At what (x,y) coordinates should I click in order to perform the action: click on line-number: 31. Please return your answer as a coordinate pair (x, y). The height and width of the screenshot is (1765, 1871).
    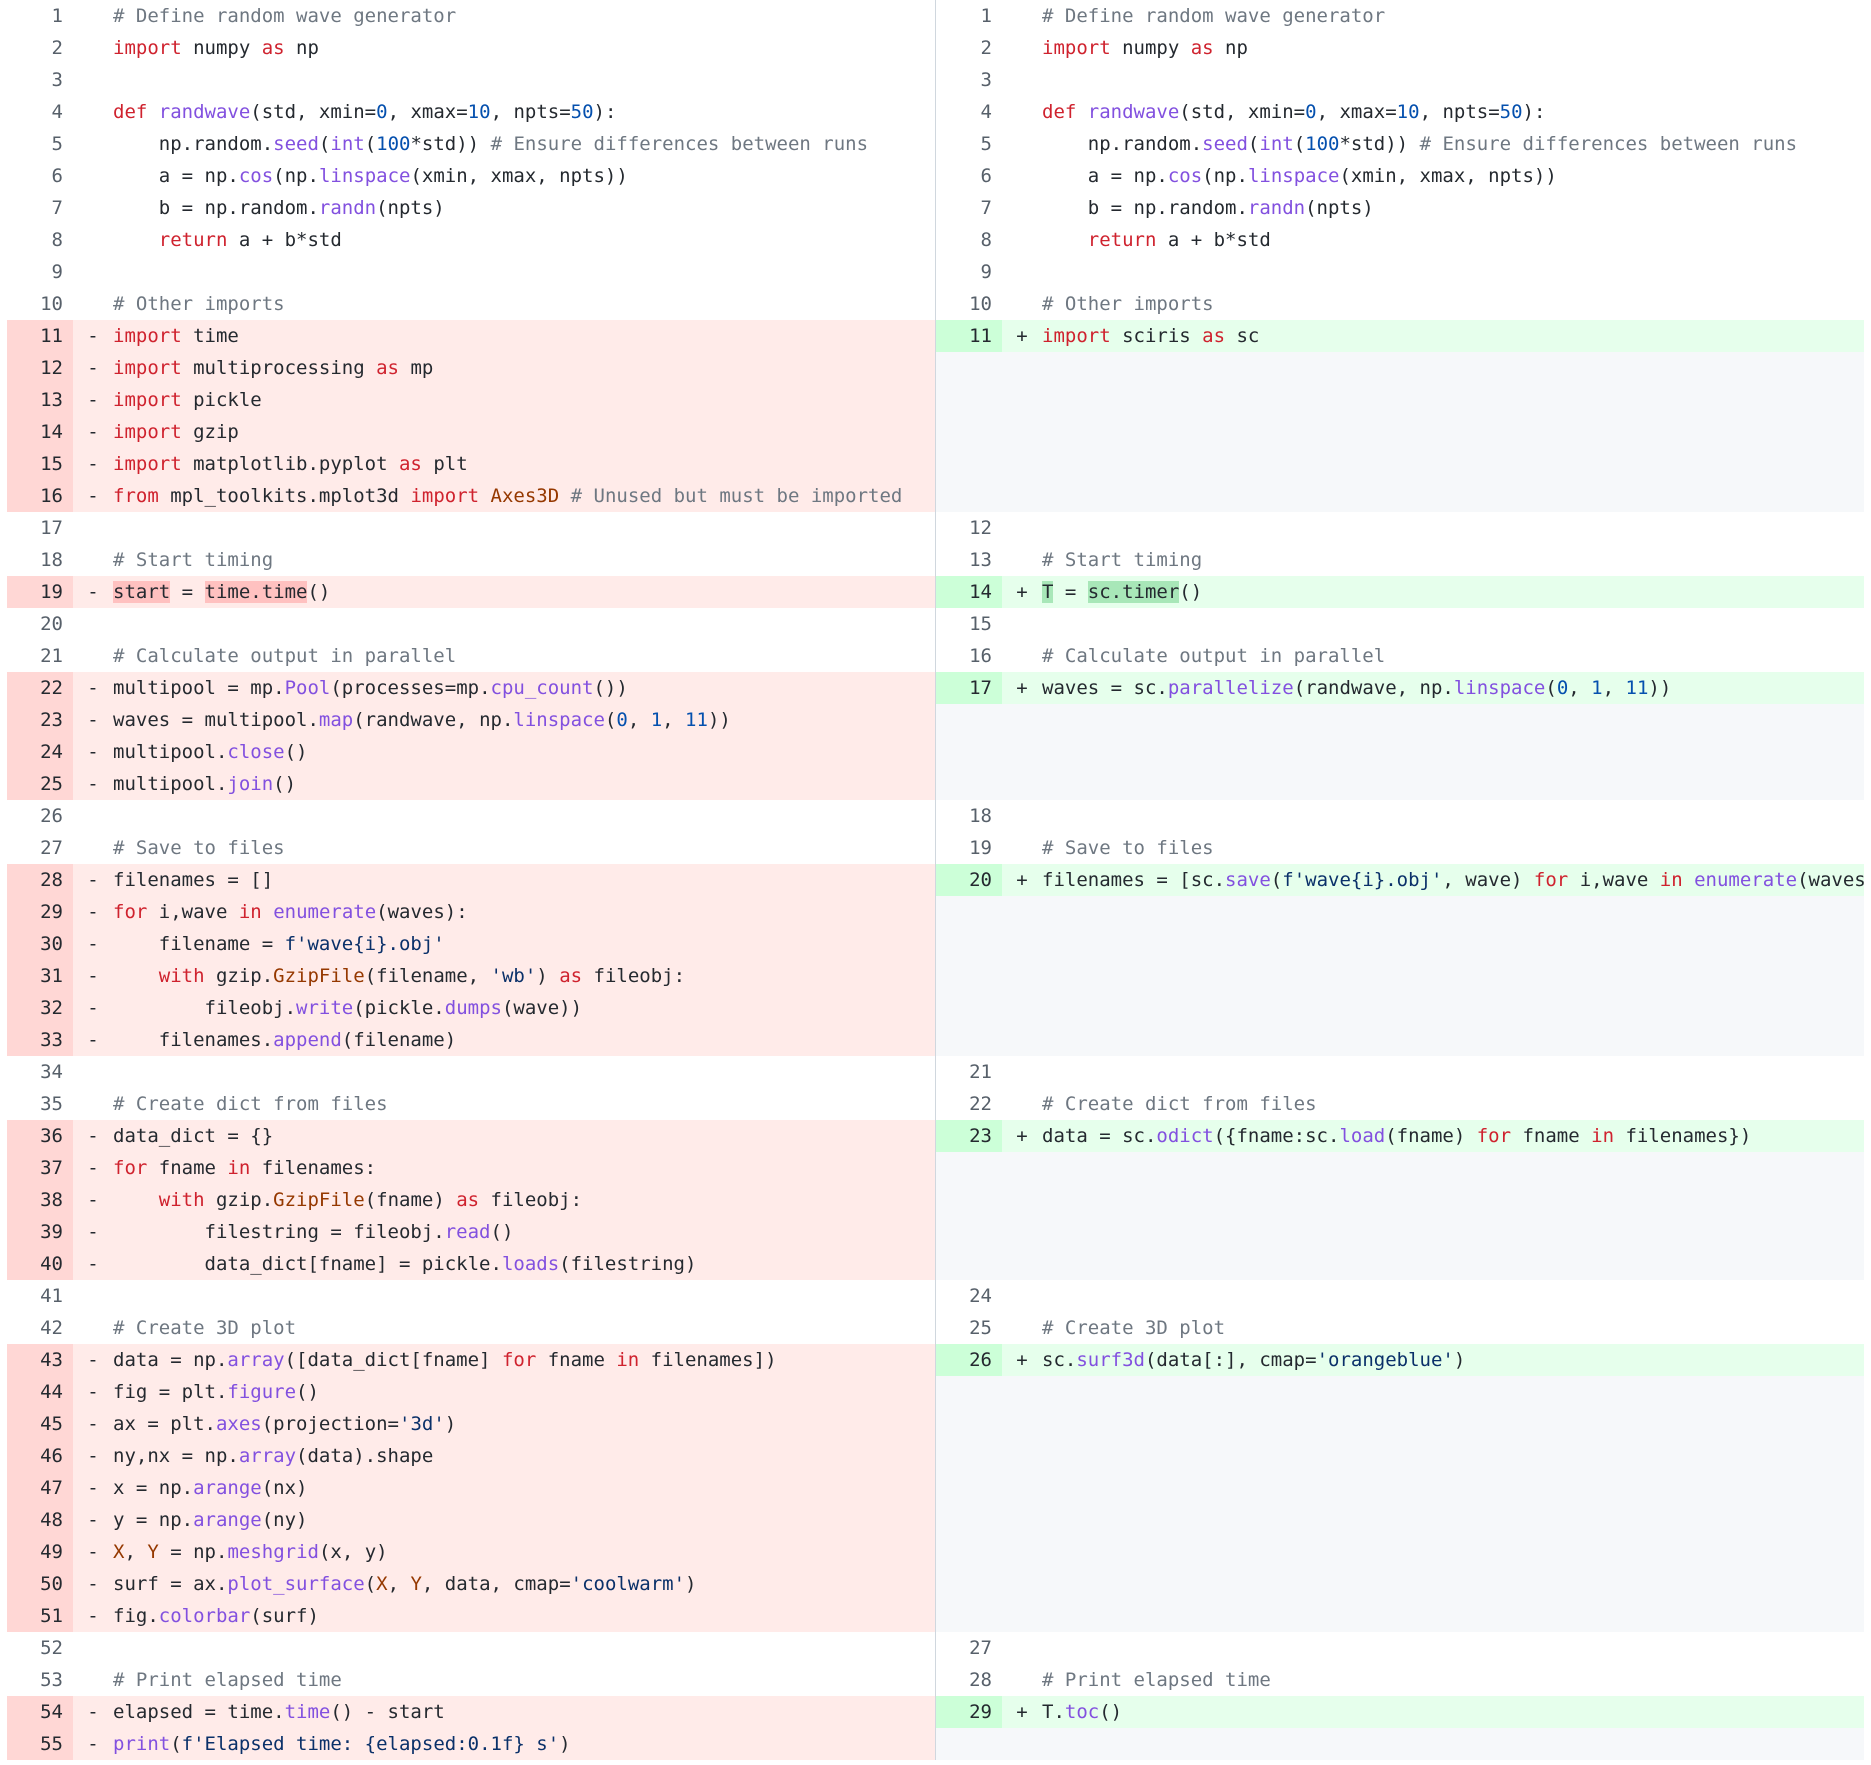
    Looking at the image, I should click on (40, 976).